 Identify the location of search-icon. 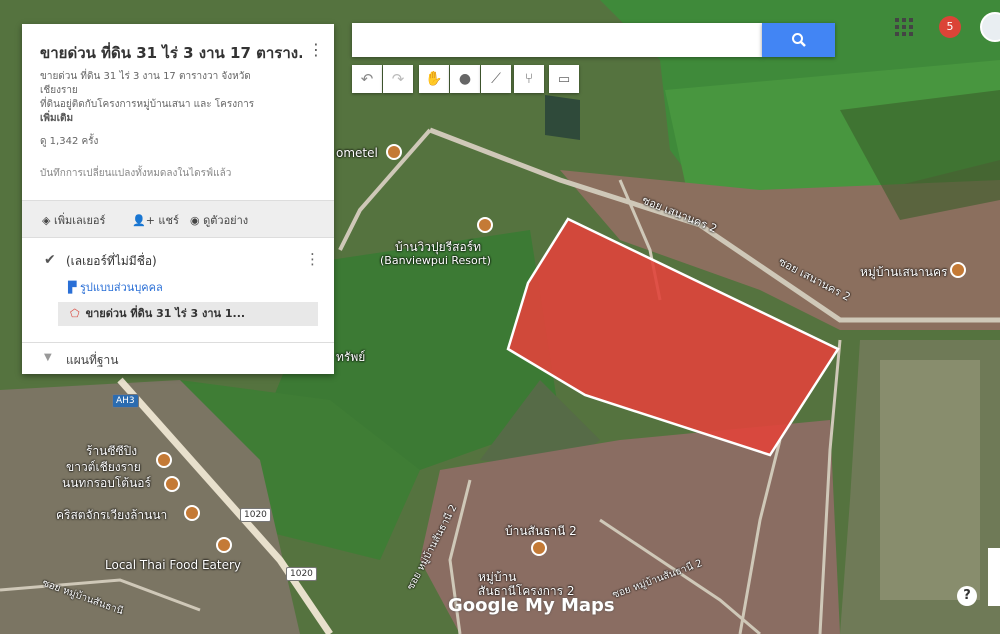
(798, 40).